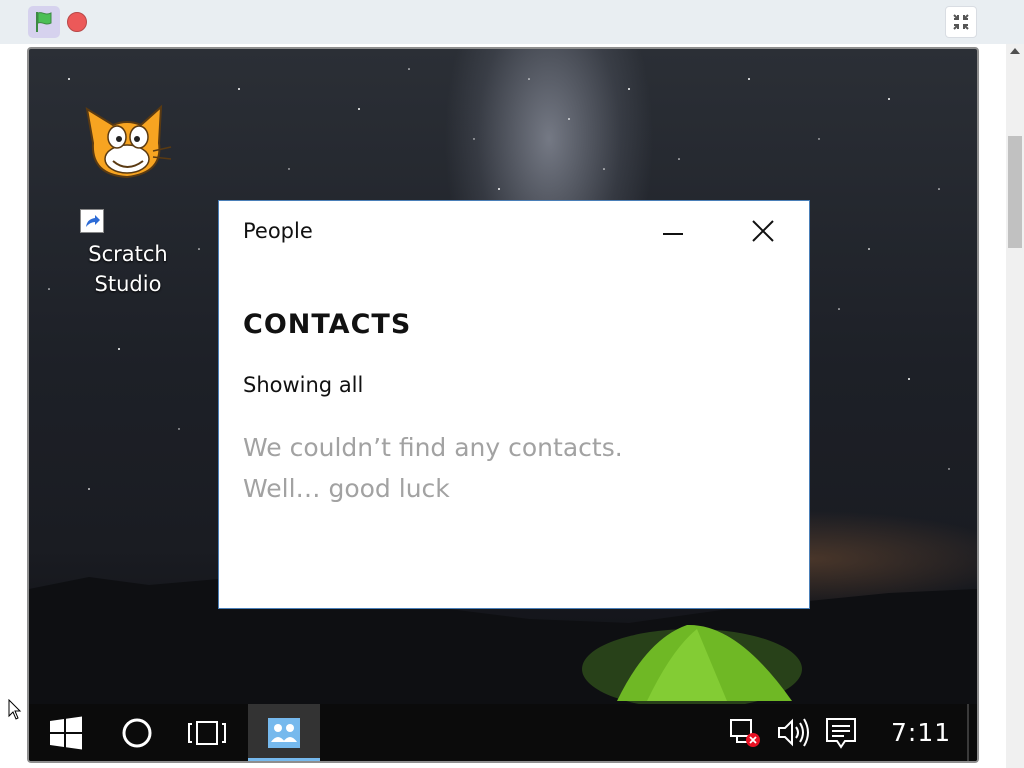 This screenshot has height=768, width=1024. What do you see at coordinates (128, 269) in the screenshot?
I see `shortcut-label: Scratch Studio` at bounding box center [128, 269].